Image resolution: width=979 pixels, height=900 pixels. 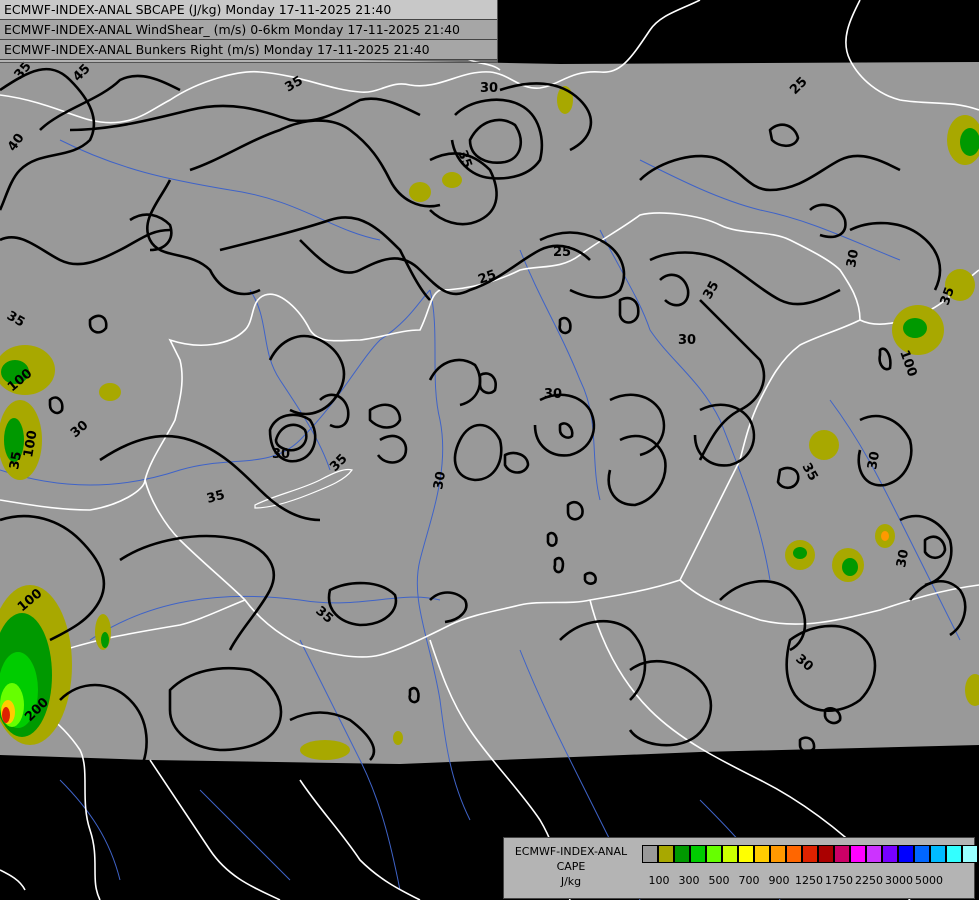 I want to click on legend-color-scale, so click(x=810, y=854).